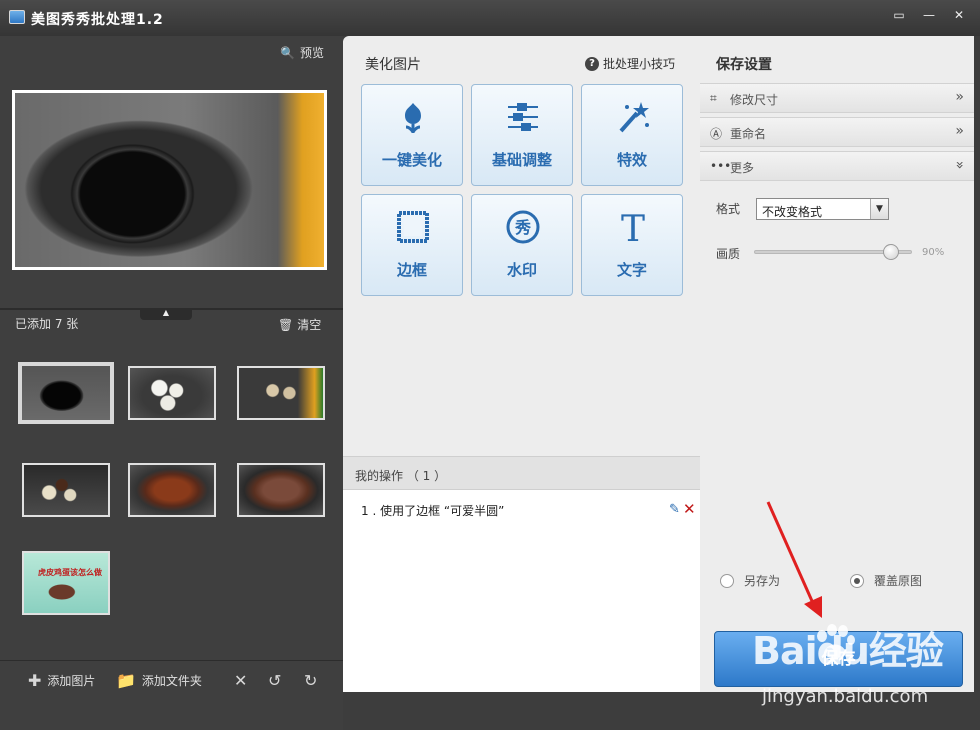 The height and width of the screenshot is (730, 980). Describe the element at coordinates (412, 245) in the screenshot. I see `tool-frame: 边框` at that location.